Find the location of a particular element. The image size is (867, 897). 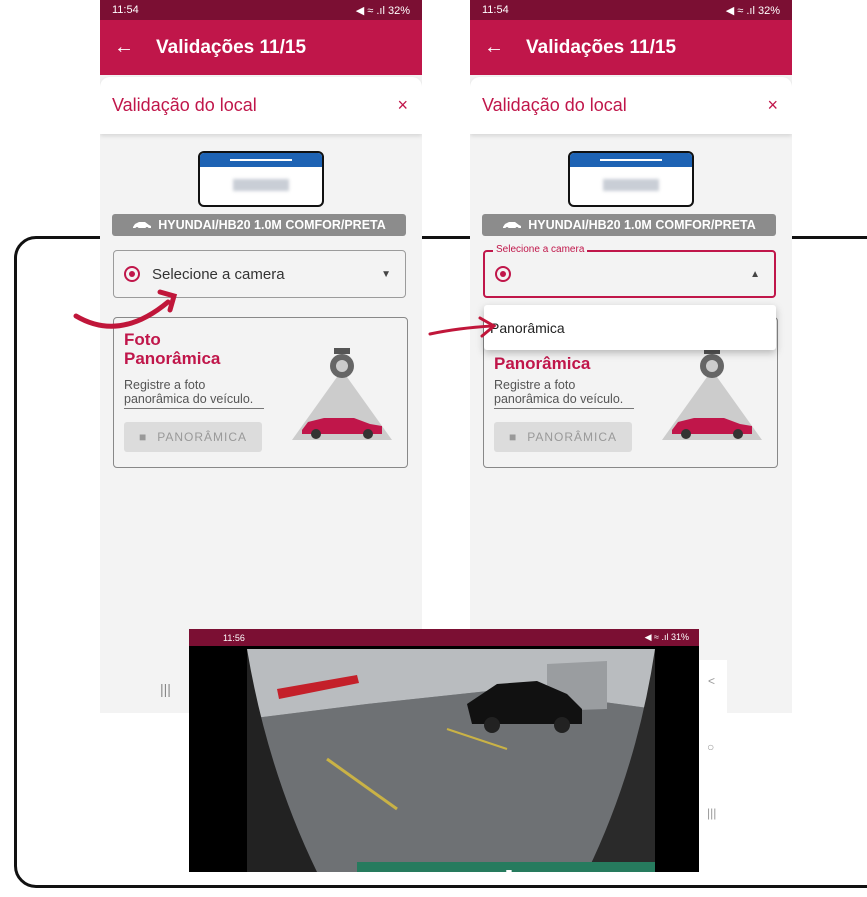

webcam-icon is located at coordinates (503, 274).